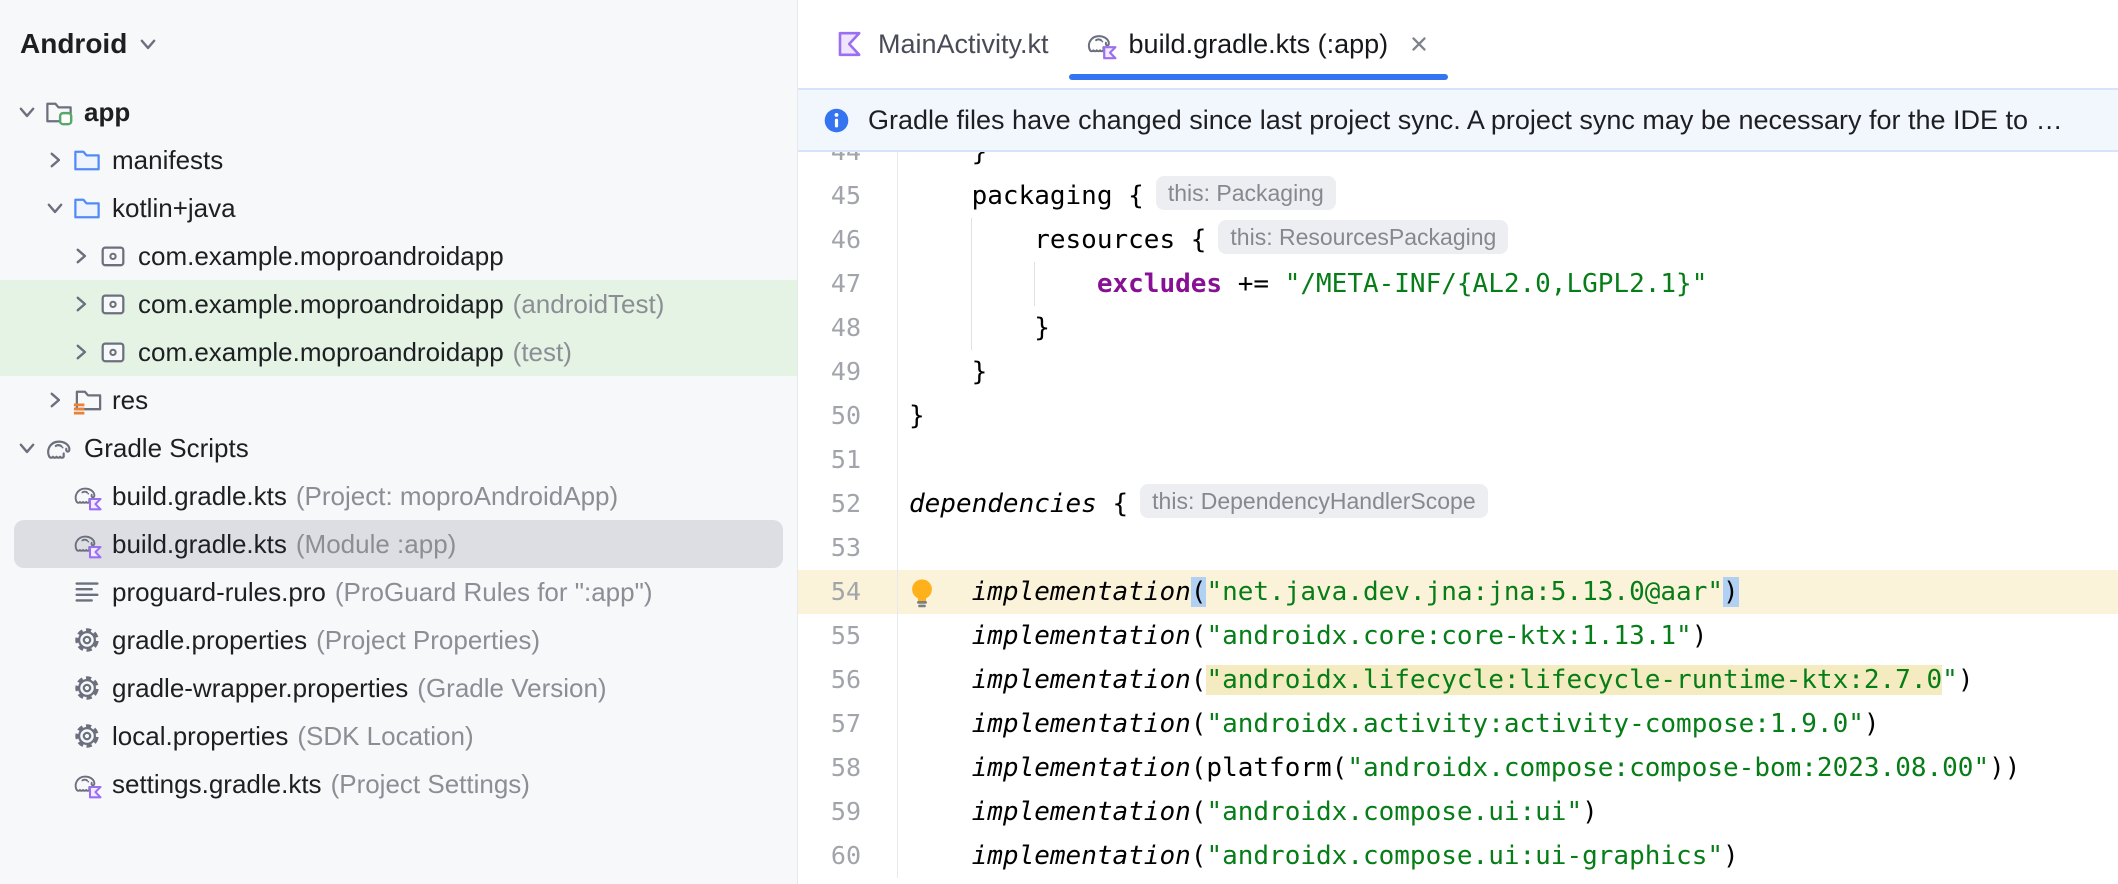  I want to click on line-number: 45, so click(848, 196).